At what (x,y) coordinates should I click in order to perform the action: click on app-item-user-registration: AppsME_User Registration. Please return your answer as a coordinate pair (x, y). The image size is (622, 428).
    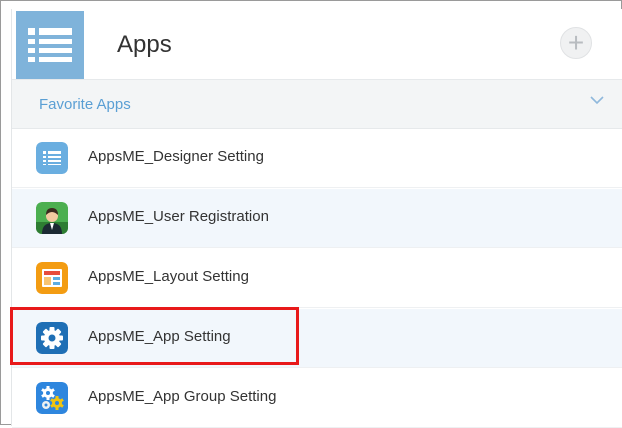
    Looking at the image, I should click on (317, 218).